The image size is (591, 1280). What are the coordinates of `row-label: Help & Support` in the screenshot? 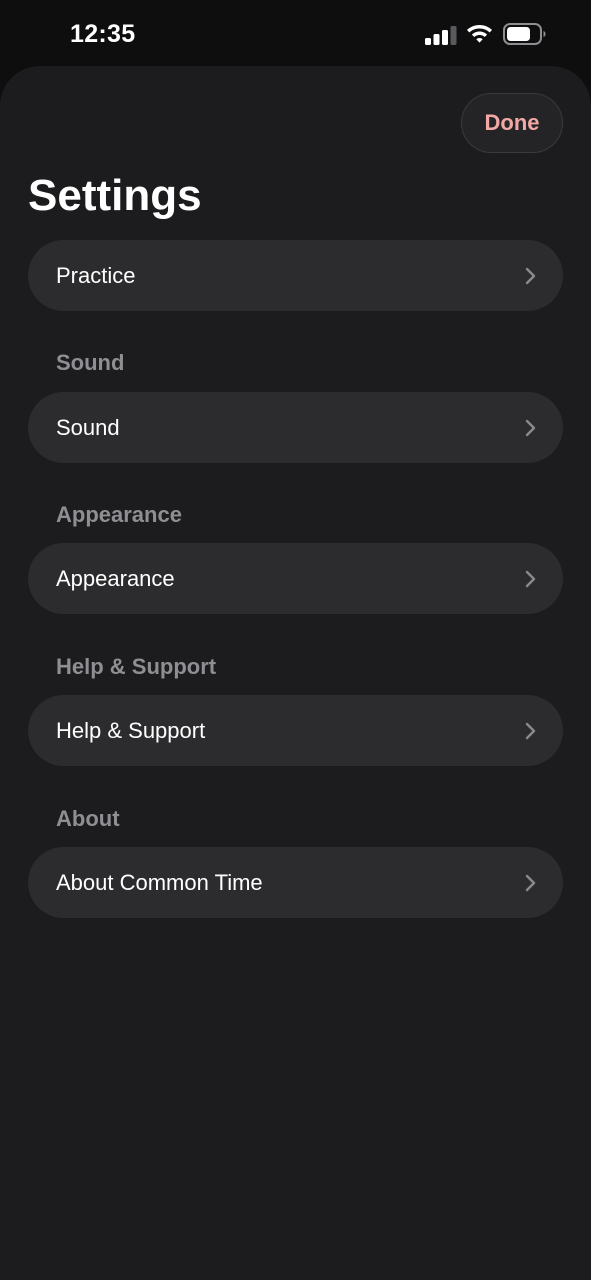 It's located at (131, 730).